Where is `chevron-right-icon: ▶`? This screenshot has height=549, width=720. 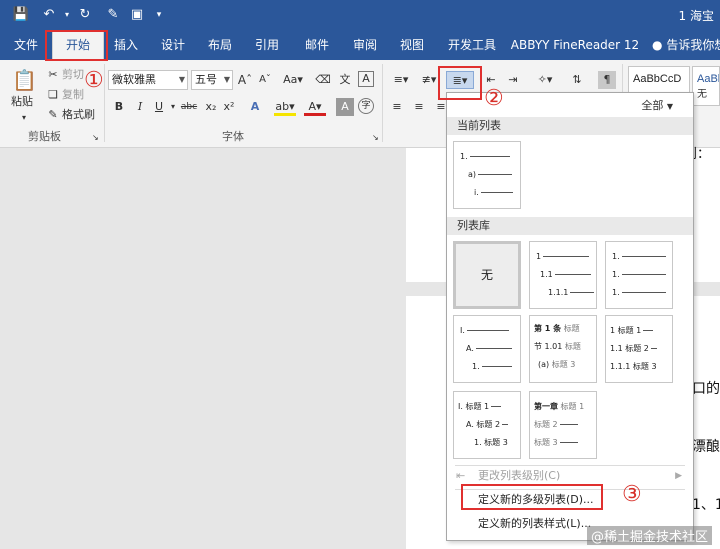
chevron-right-icon: ▶ is located at coordinates (678, 476).